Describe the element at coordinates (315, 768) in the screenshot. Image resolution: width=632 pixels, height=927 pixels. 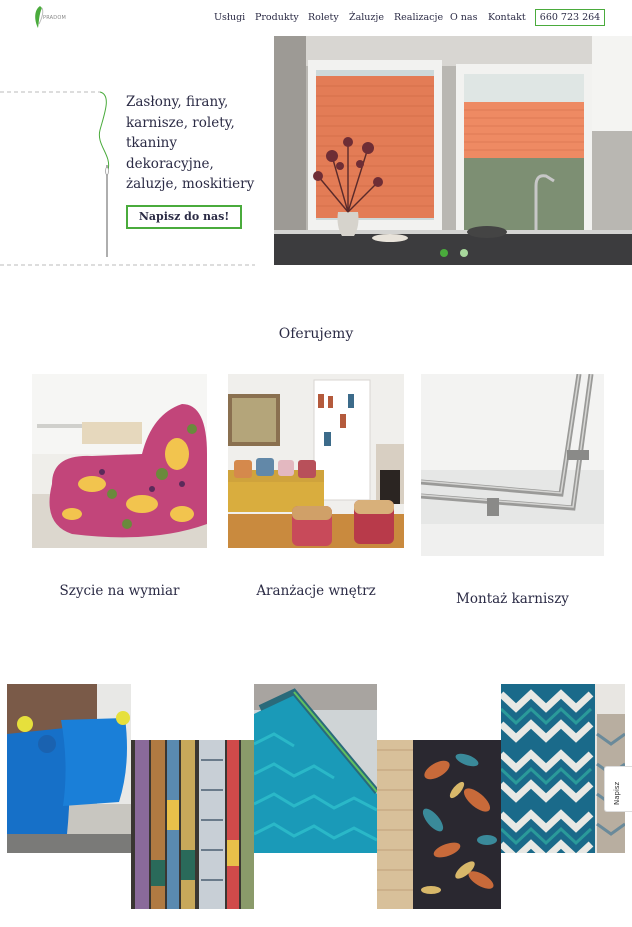
I see `gallery-image-pleated-blind` at that location.